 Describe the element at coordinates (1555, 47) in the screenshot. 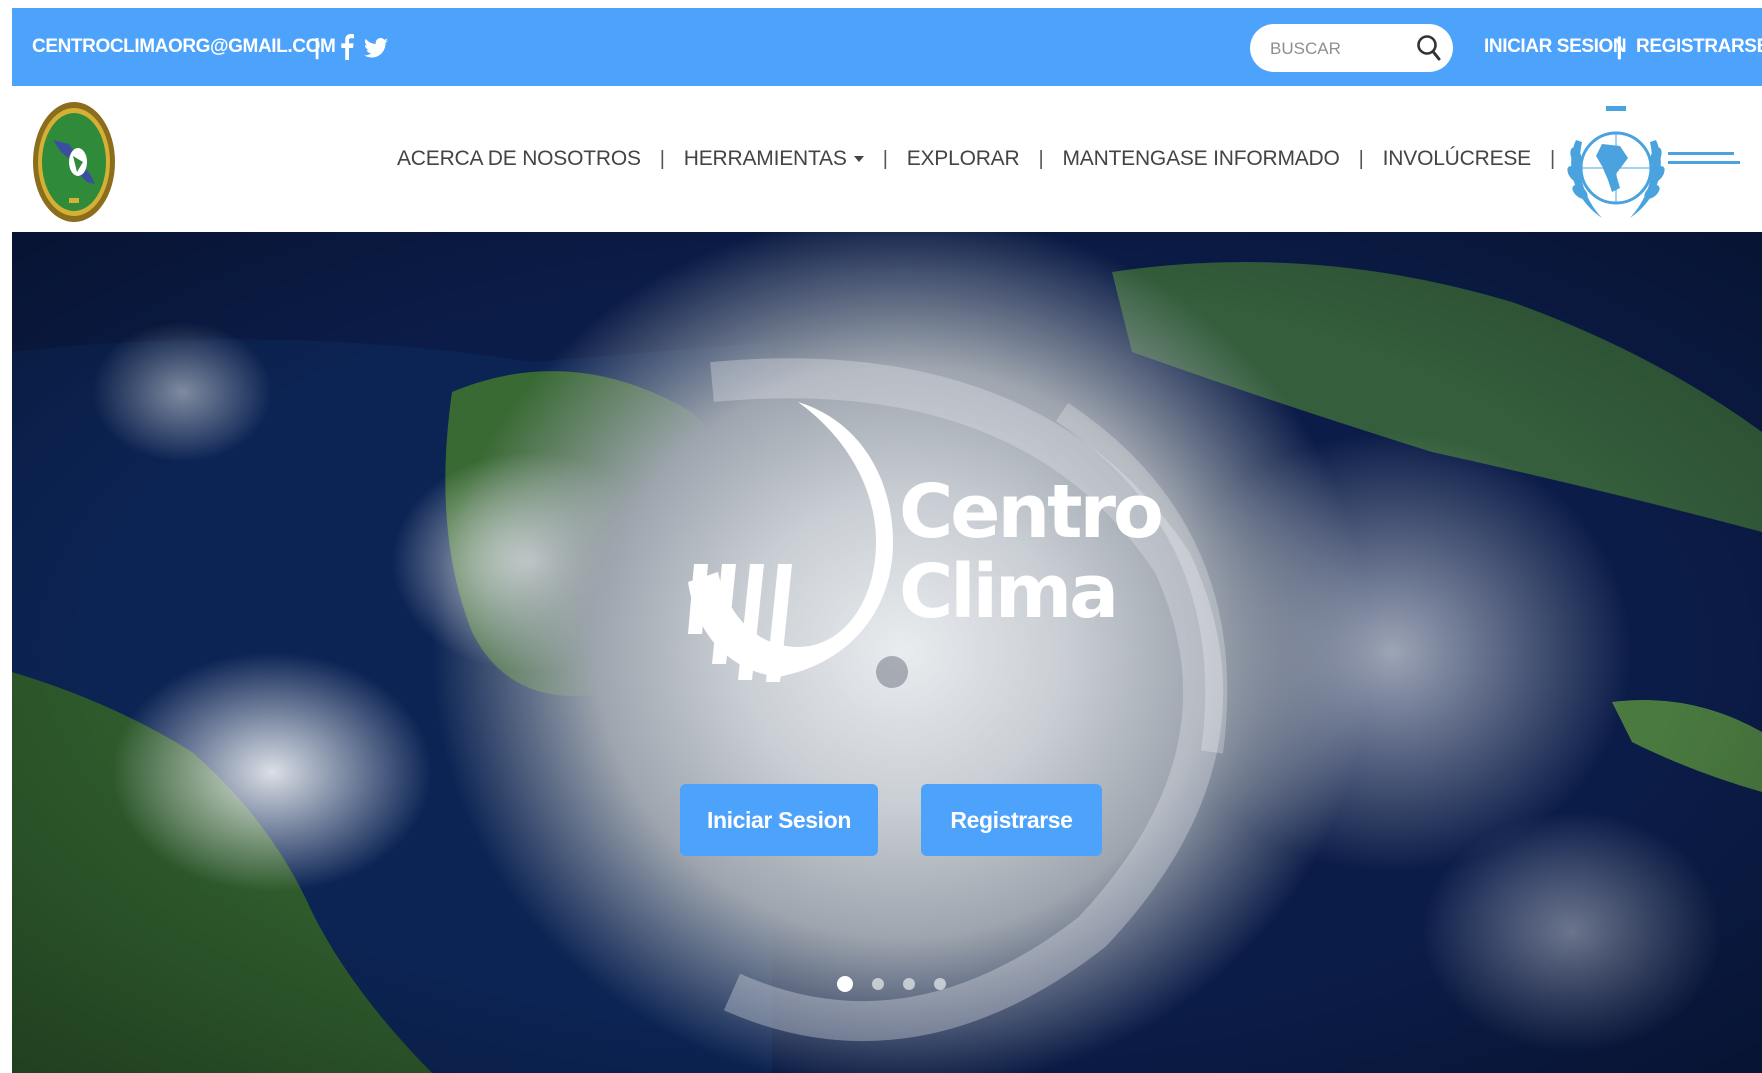

I see `header-login-link: INICIAR SESION` at that location.